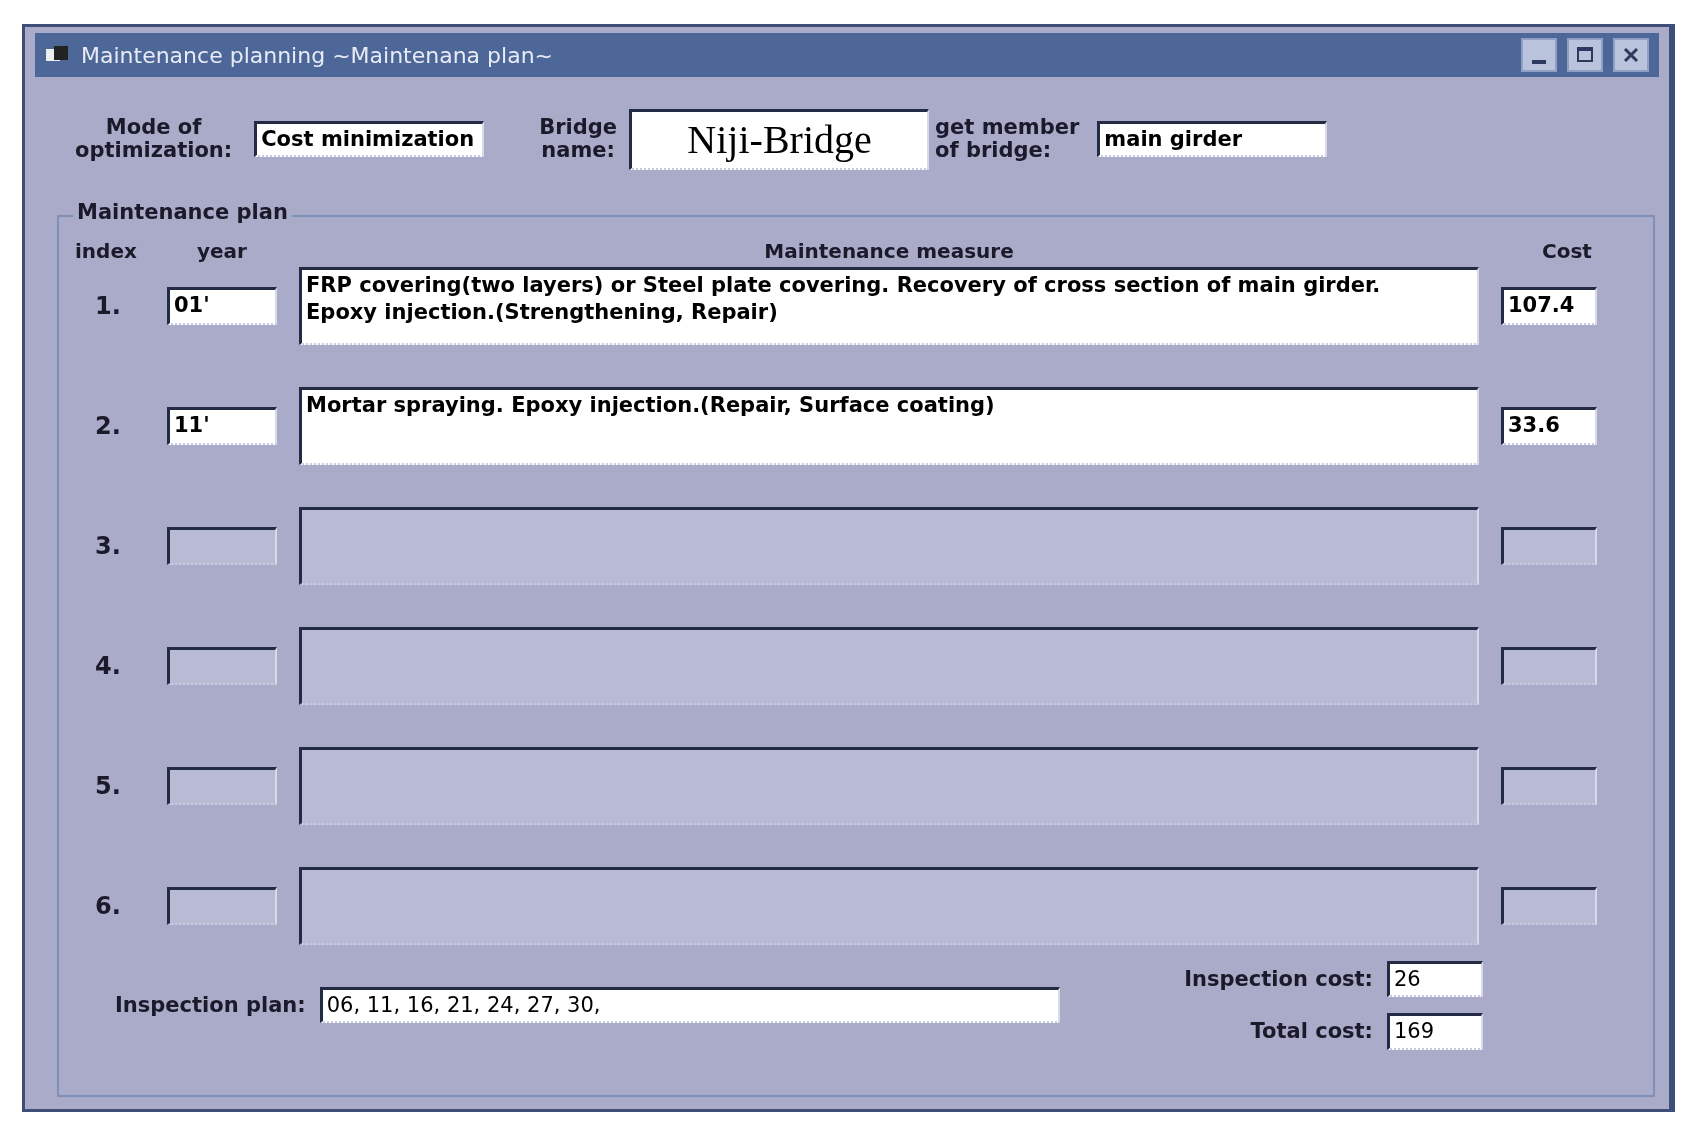 This screenshot has width=1689, height=1125. I want to click on minimize-button, so click(1539, 55).